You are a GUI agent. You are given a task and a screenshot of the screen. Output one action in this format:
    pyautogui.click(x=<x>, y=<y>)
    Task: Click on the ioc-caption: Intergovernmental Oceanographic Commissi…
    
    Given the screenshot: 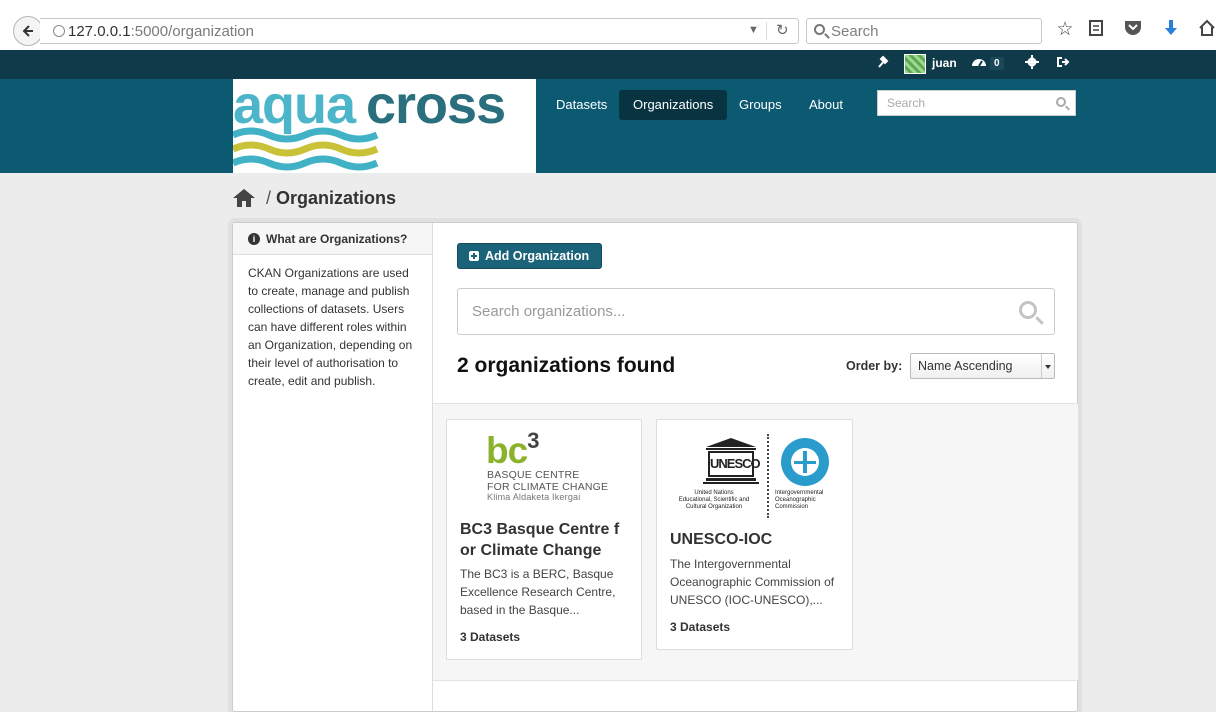 What is the action you would take?
    pyautogui.click(x=808, y=500)
    